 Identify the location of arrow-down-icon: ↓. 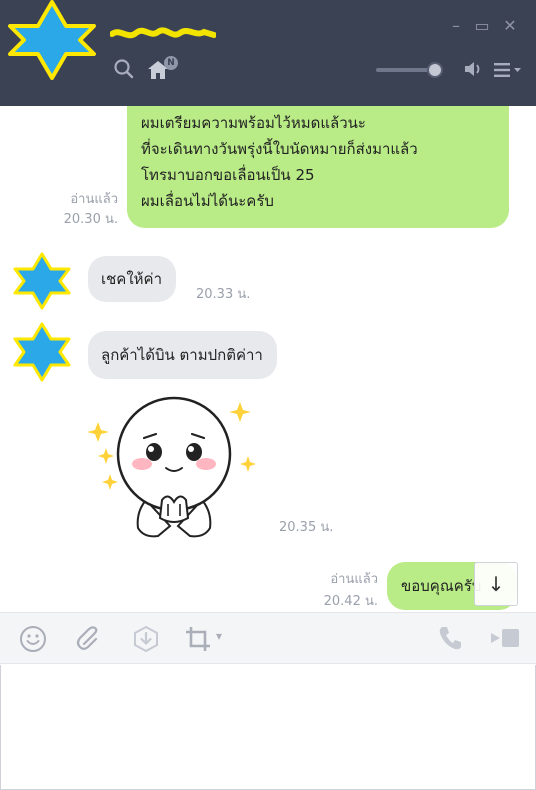
(496, 584).